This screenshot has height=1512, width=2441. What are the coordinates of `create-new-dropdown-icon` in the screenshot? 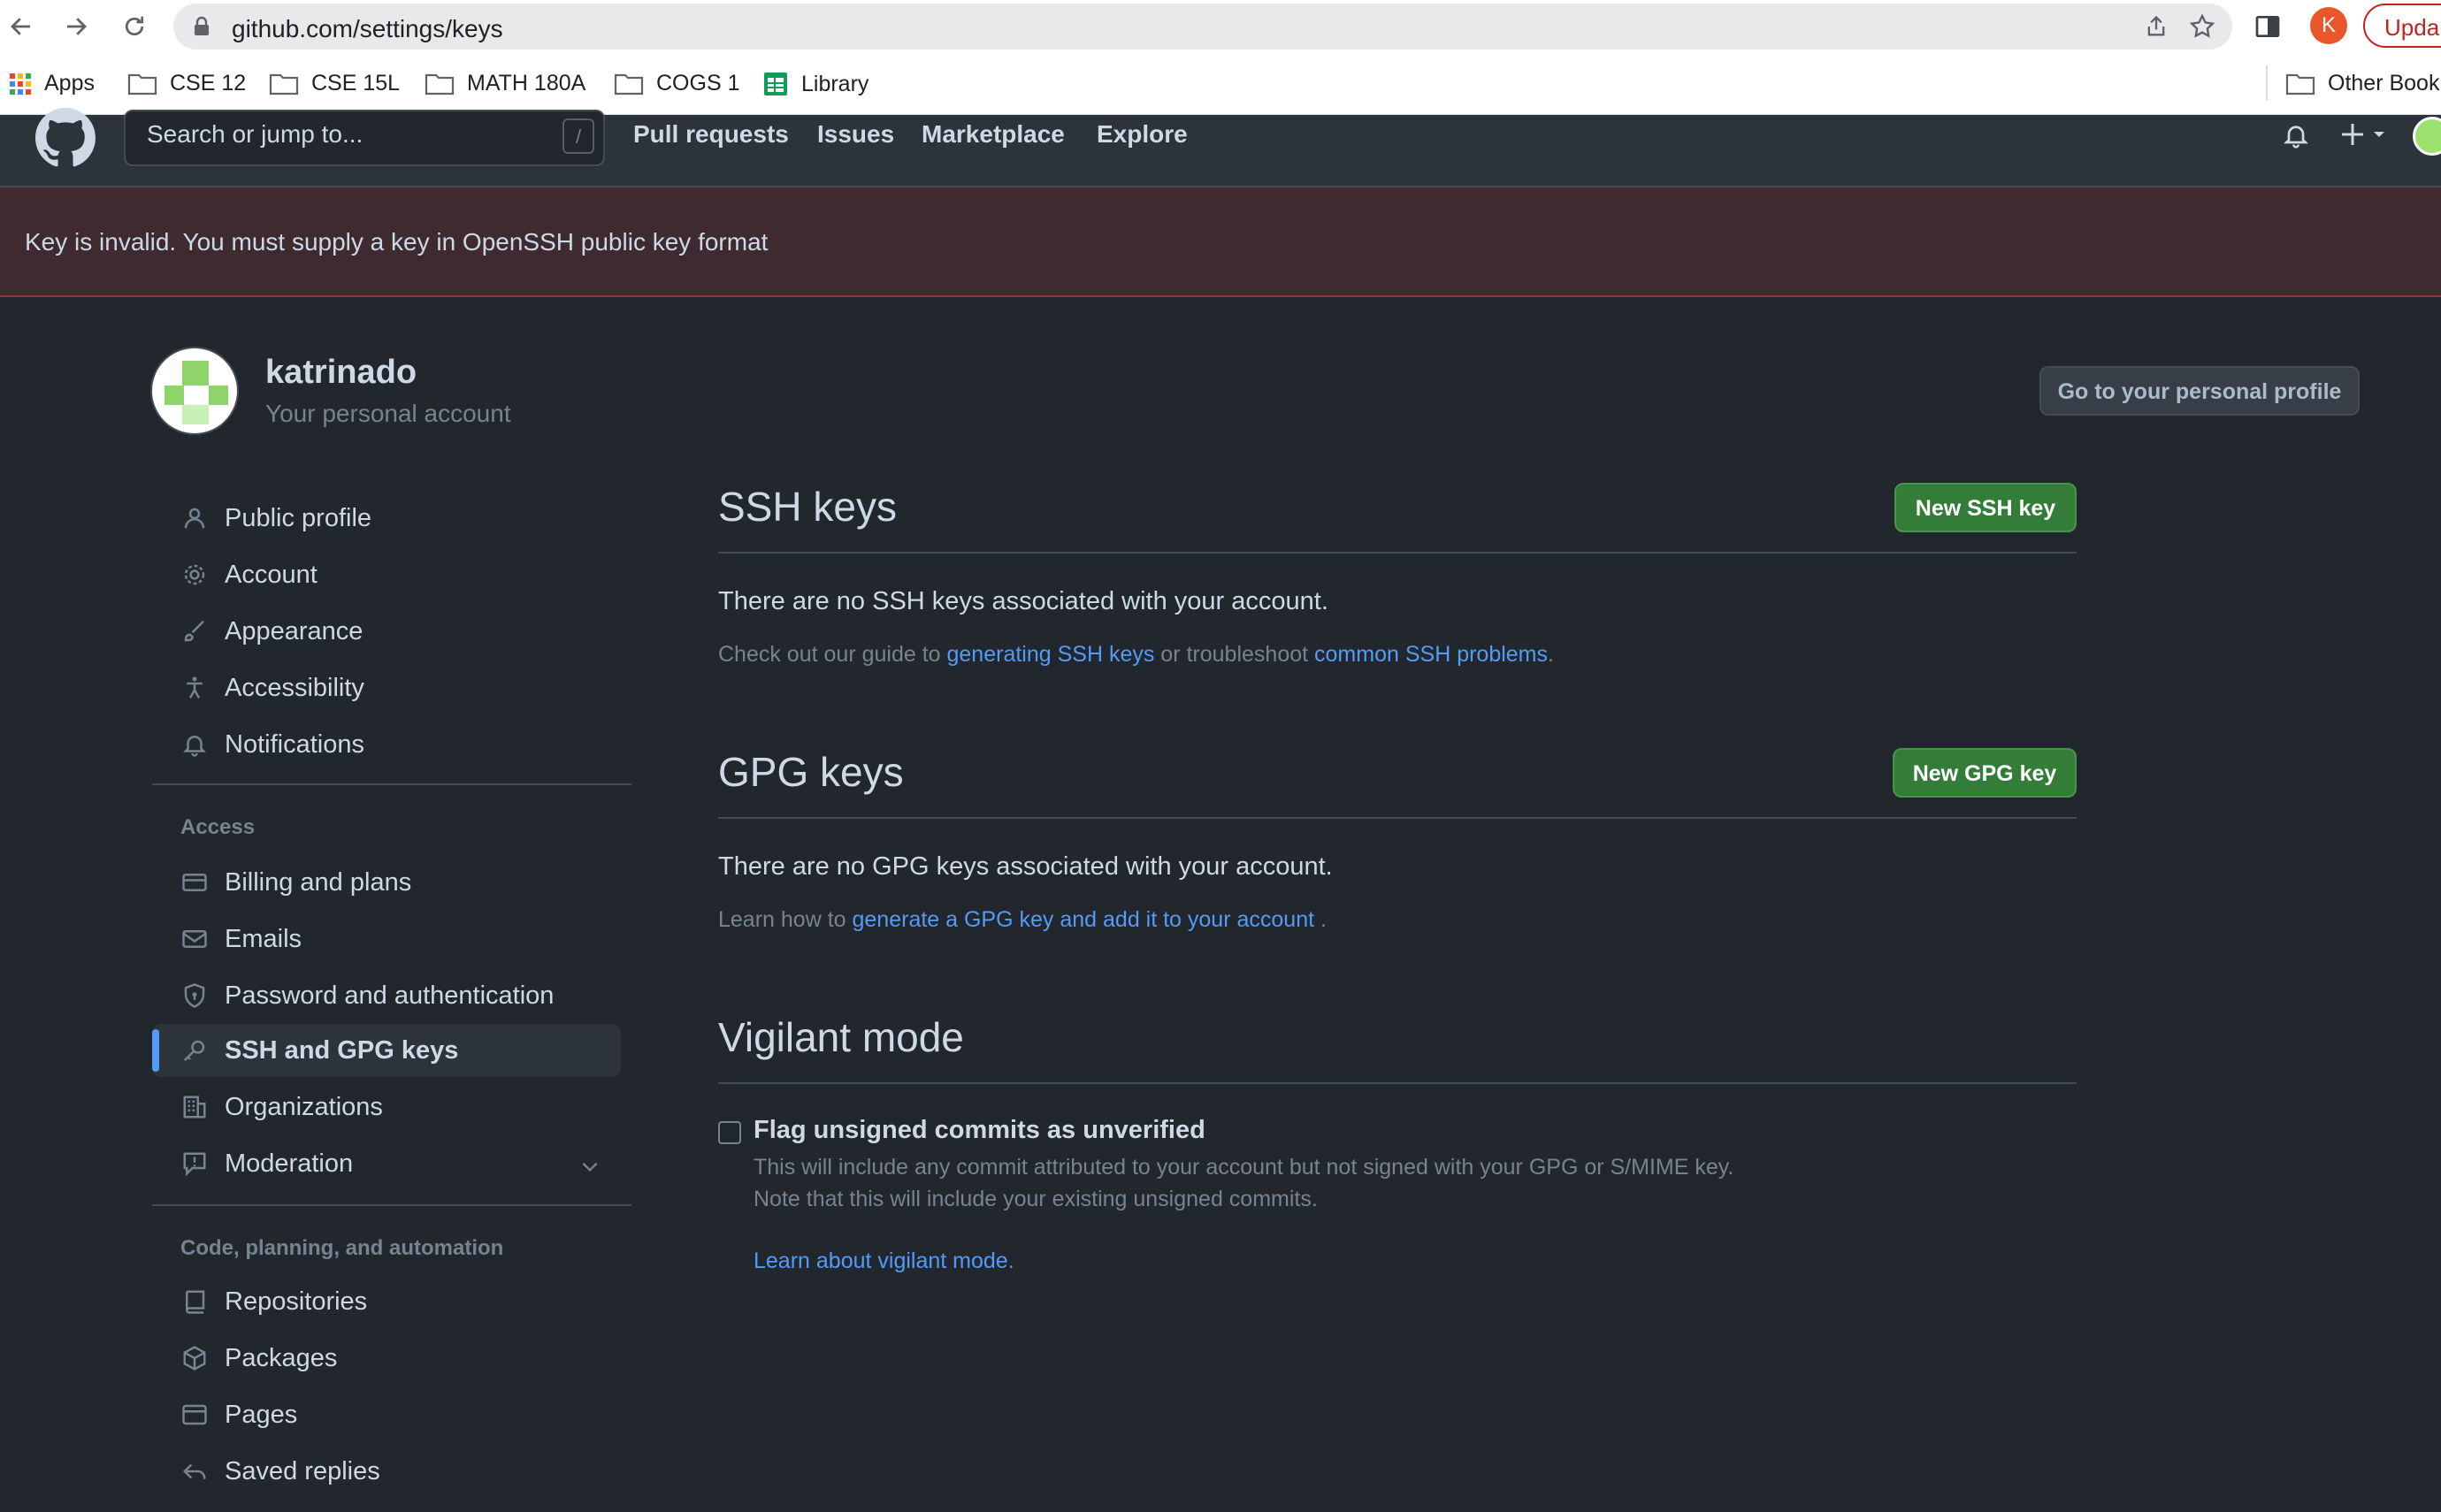 It's located at (2365, 134).